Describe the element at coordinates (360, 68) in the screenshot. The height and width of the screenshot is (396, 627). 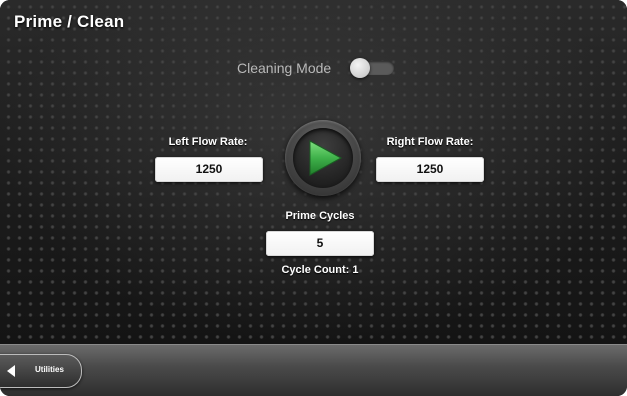
I see `toggle-knob` at that location.